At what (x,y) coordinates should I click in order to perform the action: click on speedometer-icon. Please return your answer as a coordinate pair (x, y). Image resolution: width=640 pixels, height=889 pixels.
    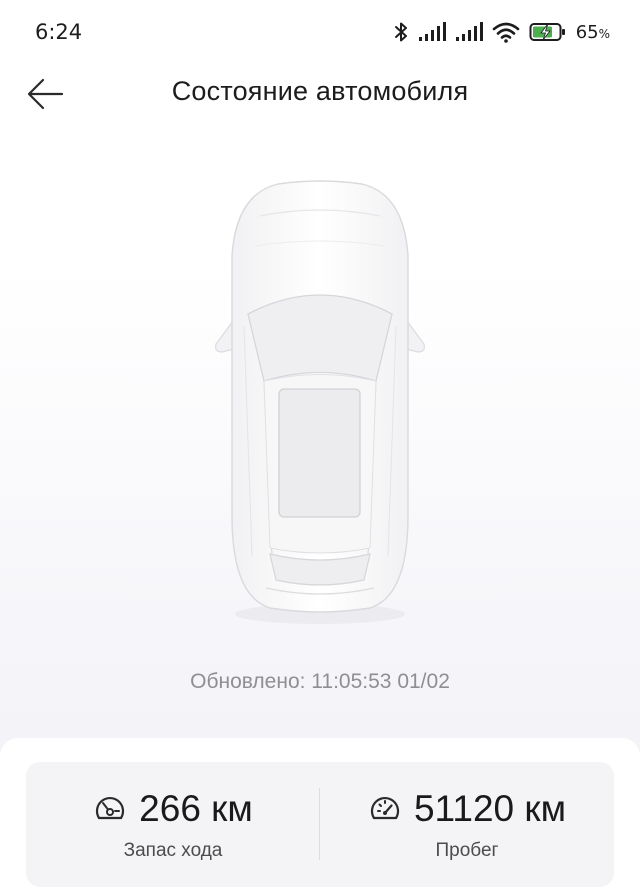
    Looking at the image, I should click on (384, 808).